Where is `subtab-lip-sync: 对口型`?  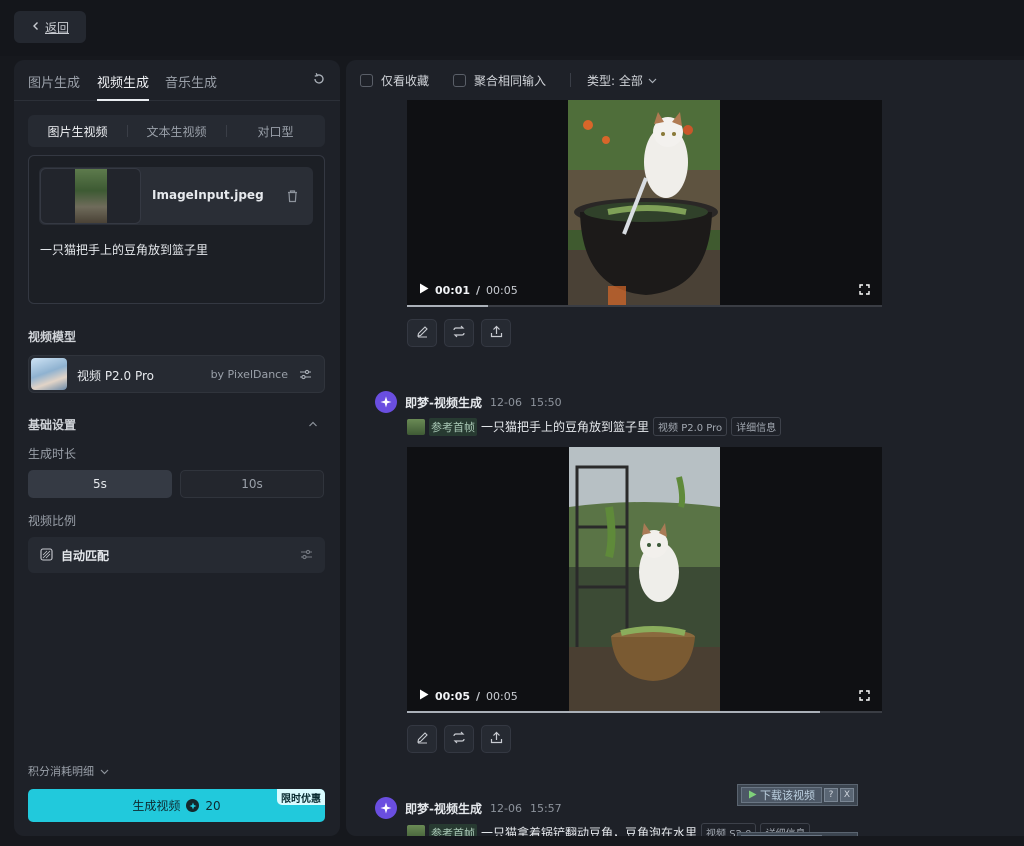
subtab-lip-sync: 对口型 is located at coordinates (275, 131).